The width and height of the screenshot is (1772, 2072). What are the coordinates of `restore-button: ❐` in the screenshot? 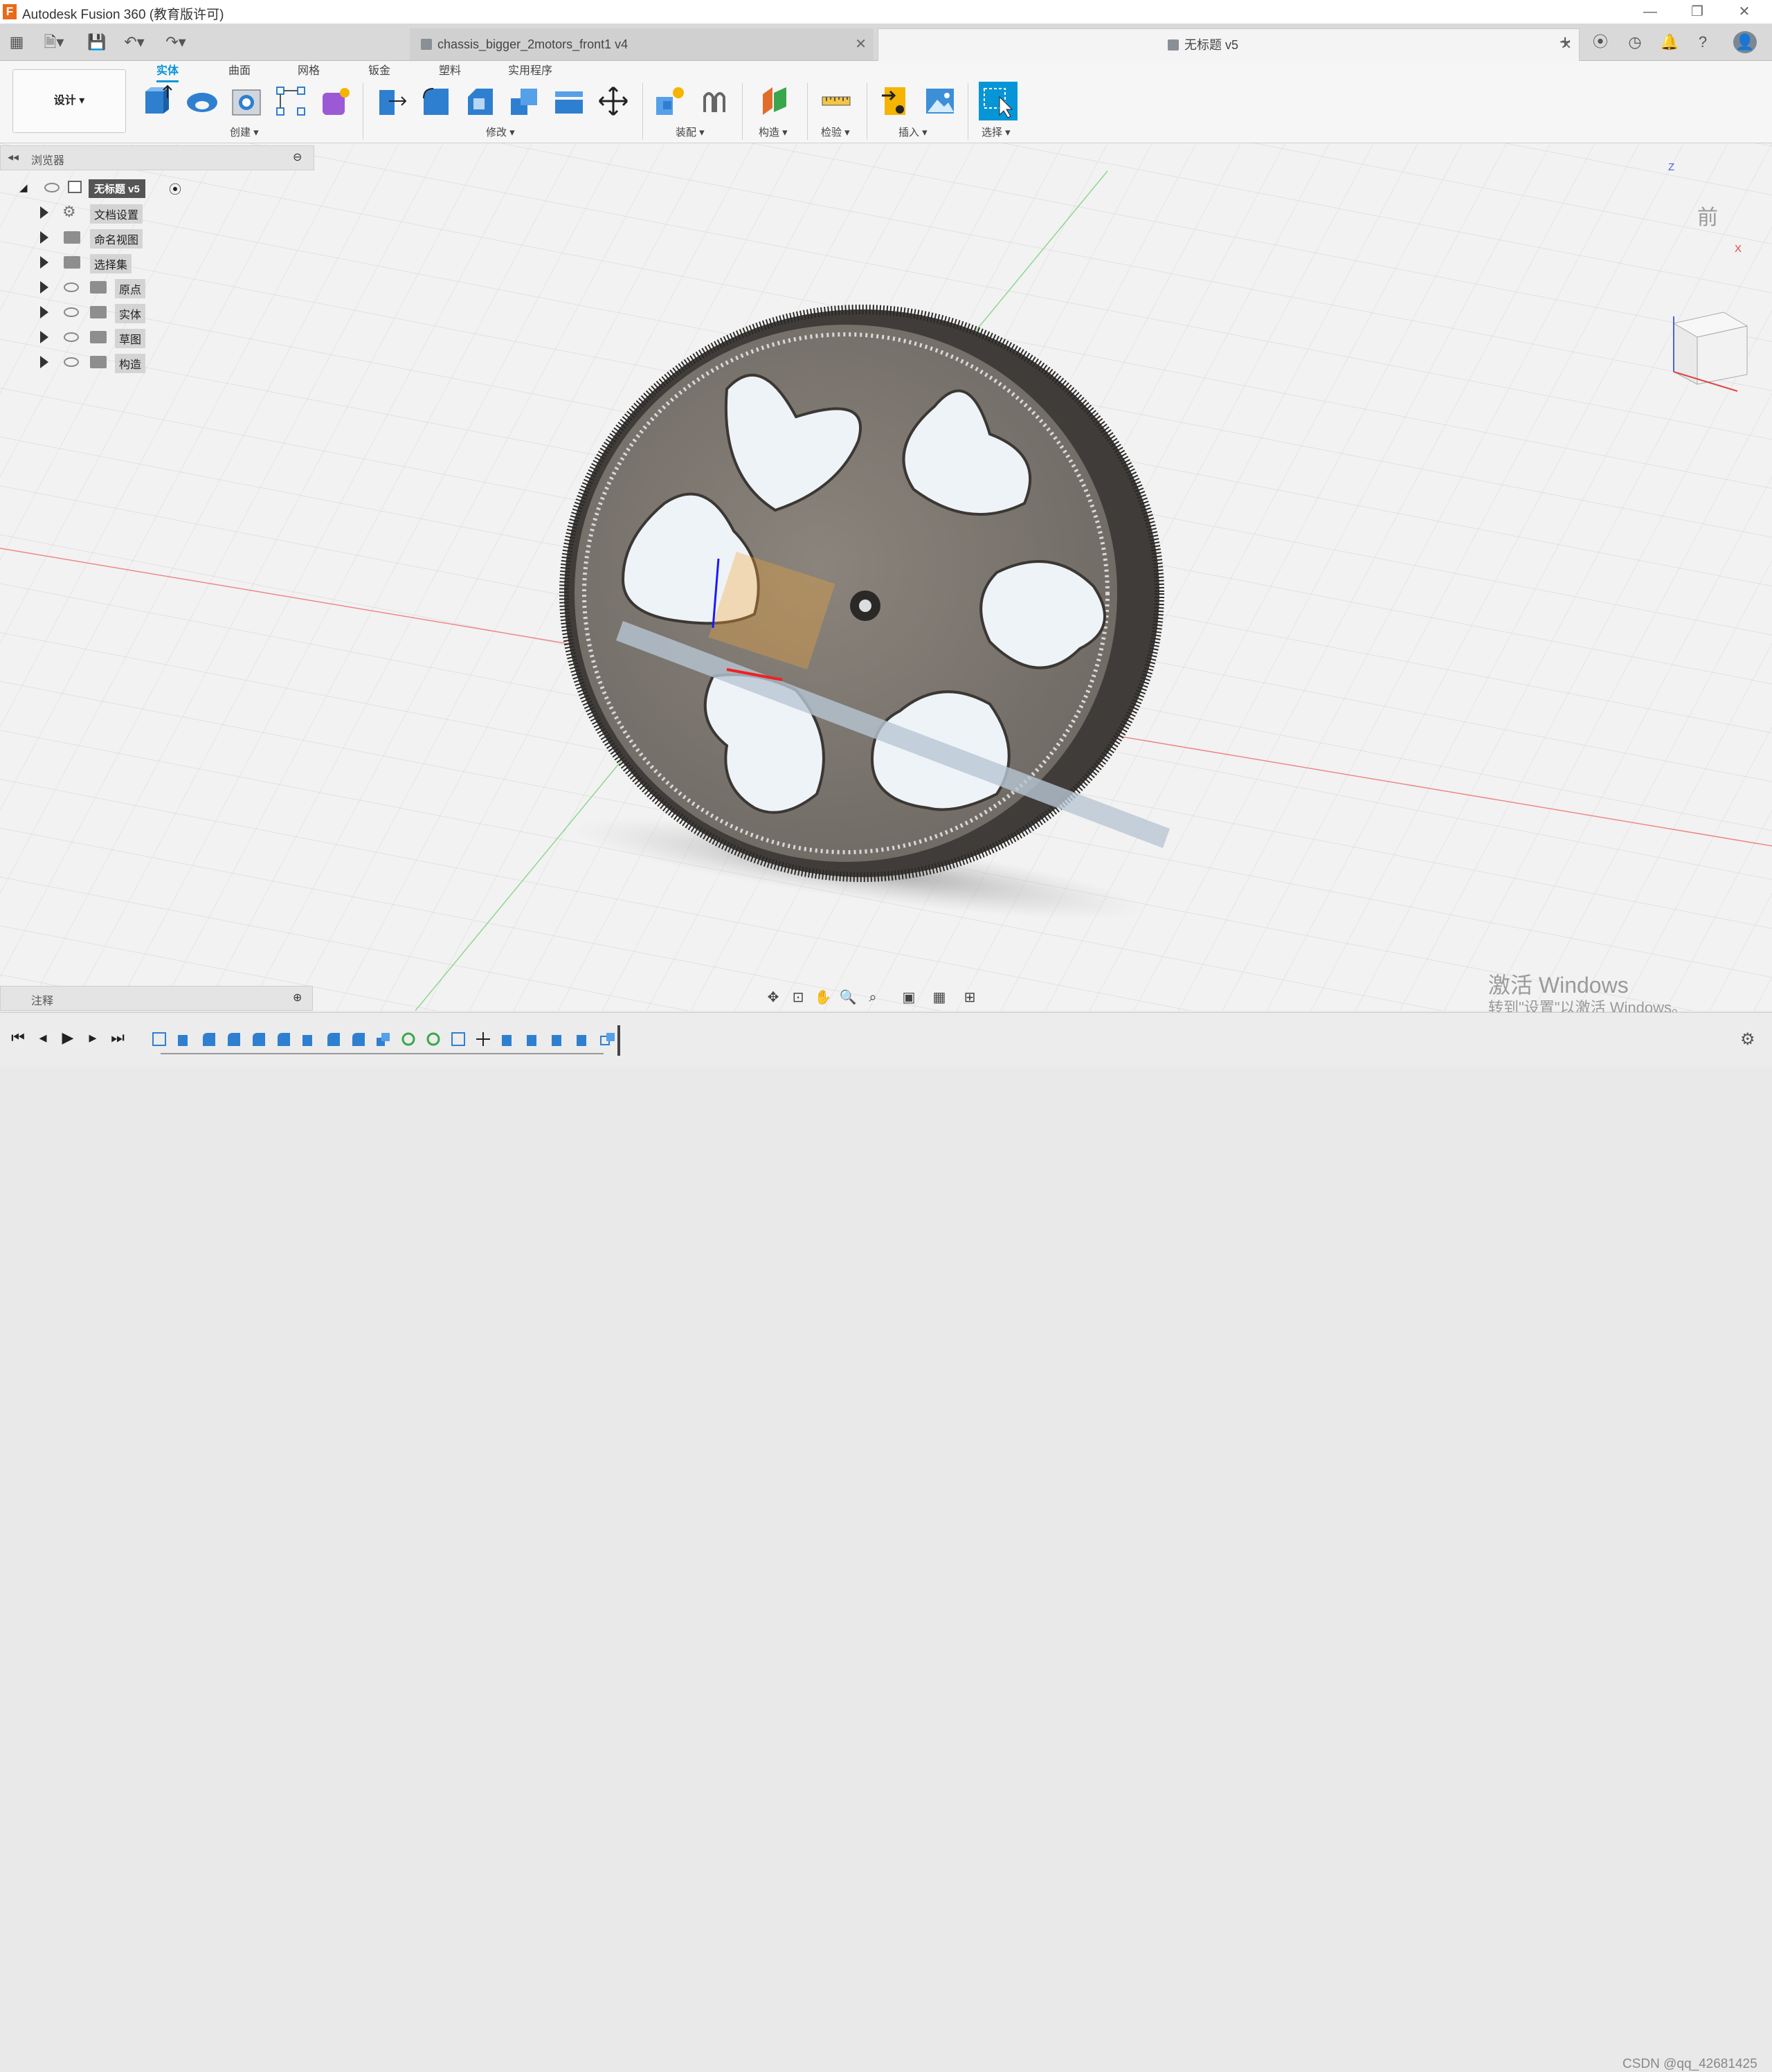 It's located at (1697, 11).